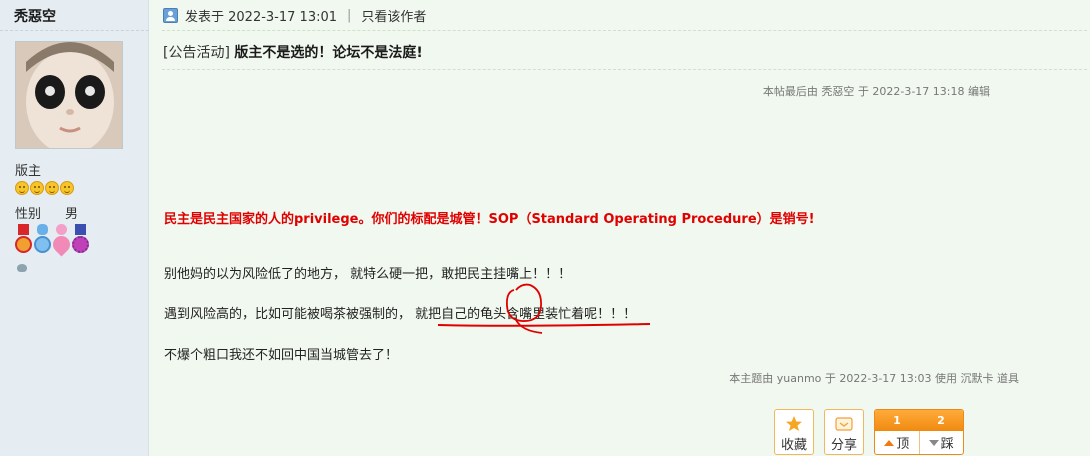 This screenshot has width=1090, height=456. Describe the element at coordinates (897, 420) in the screenshot. I see `upvote-count: 1` at that location.